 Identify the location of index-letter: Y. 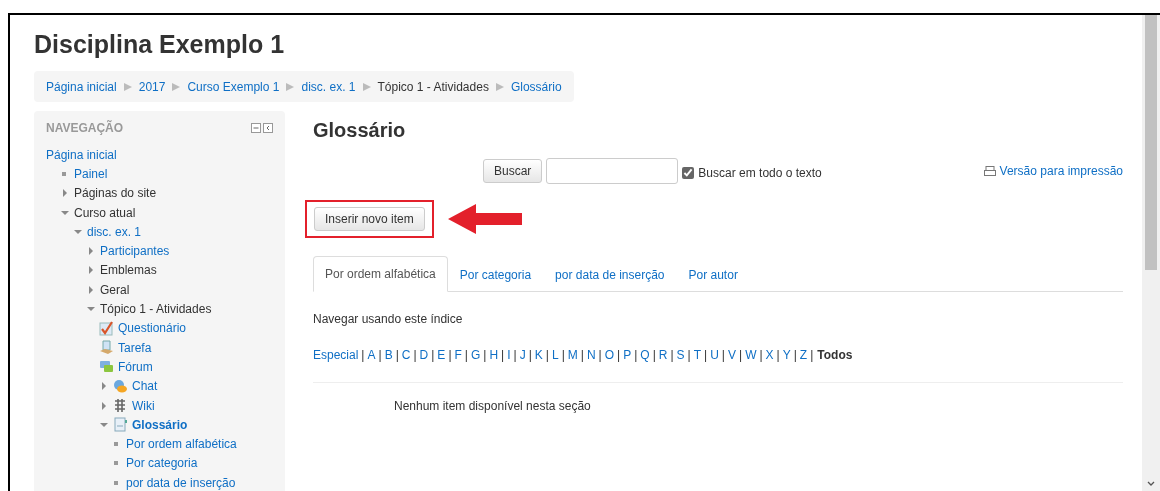
(786, 355).